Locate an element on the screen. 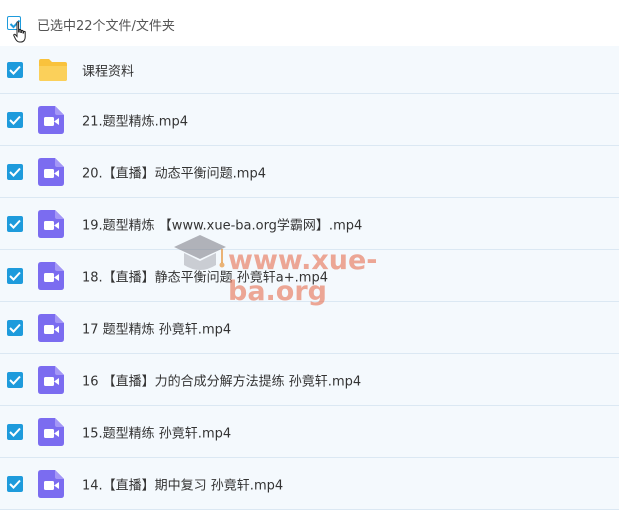  list-item: 课程资料 is located at coordinates (309, 70).